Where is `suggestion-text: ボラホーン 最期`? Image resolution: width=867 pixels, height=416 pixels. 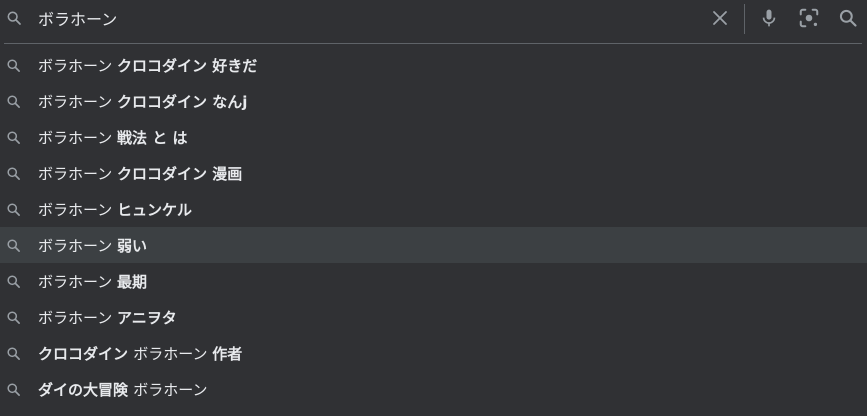
suggestion-text: ボラホーン 最期 is located at coordinates (92, 281).